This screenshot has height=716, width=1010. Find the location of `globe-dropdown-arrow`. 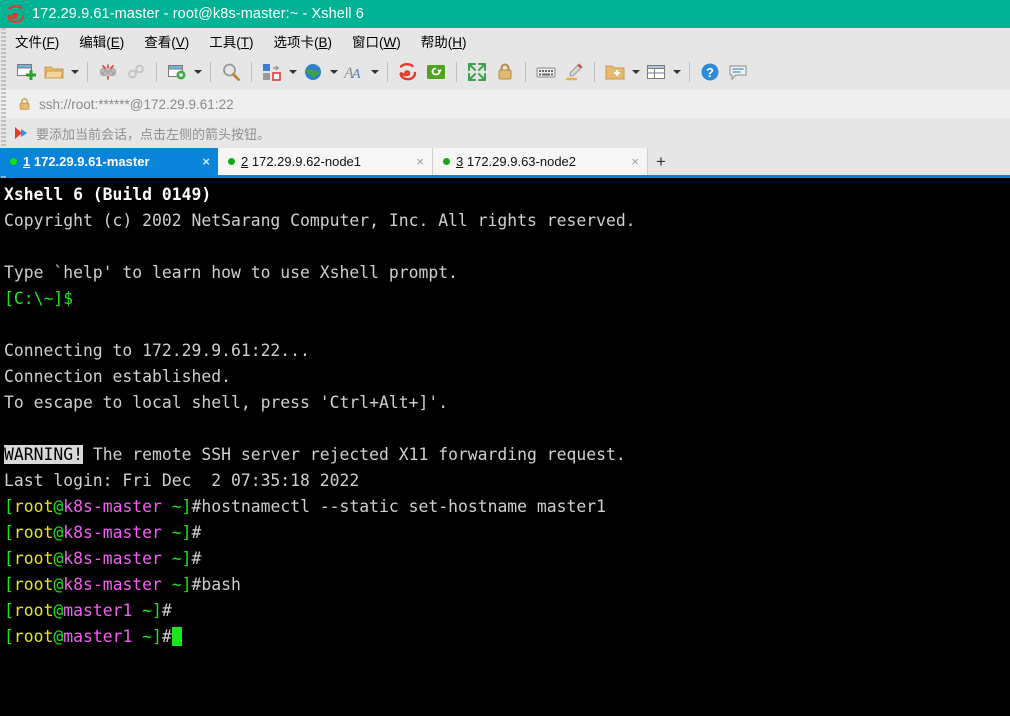

globe-dropdown-arrow is located at coordinates (333, 72).